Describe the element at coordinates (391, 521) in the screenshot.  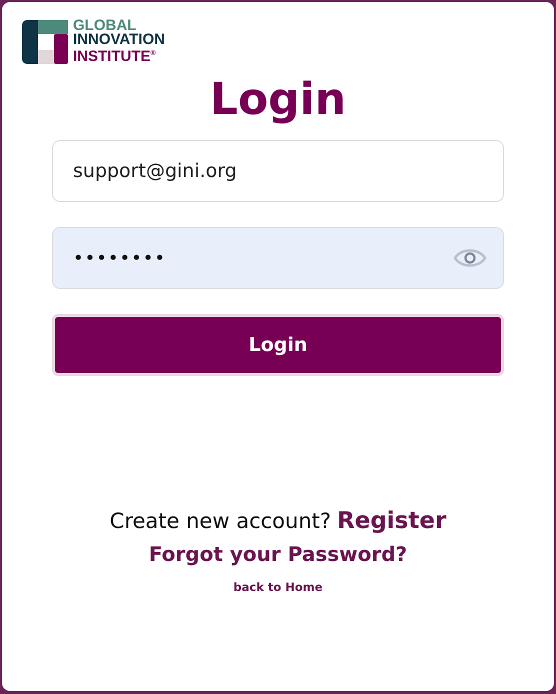
I see `register-link: Register` at that location.